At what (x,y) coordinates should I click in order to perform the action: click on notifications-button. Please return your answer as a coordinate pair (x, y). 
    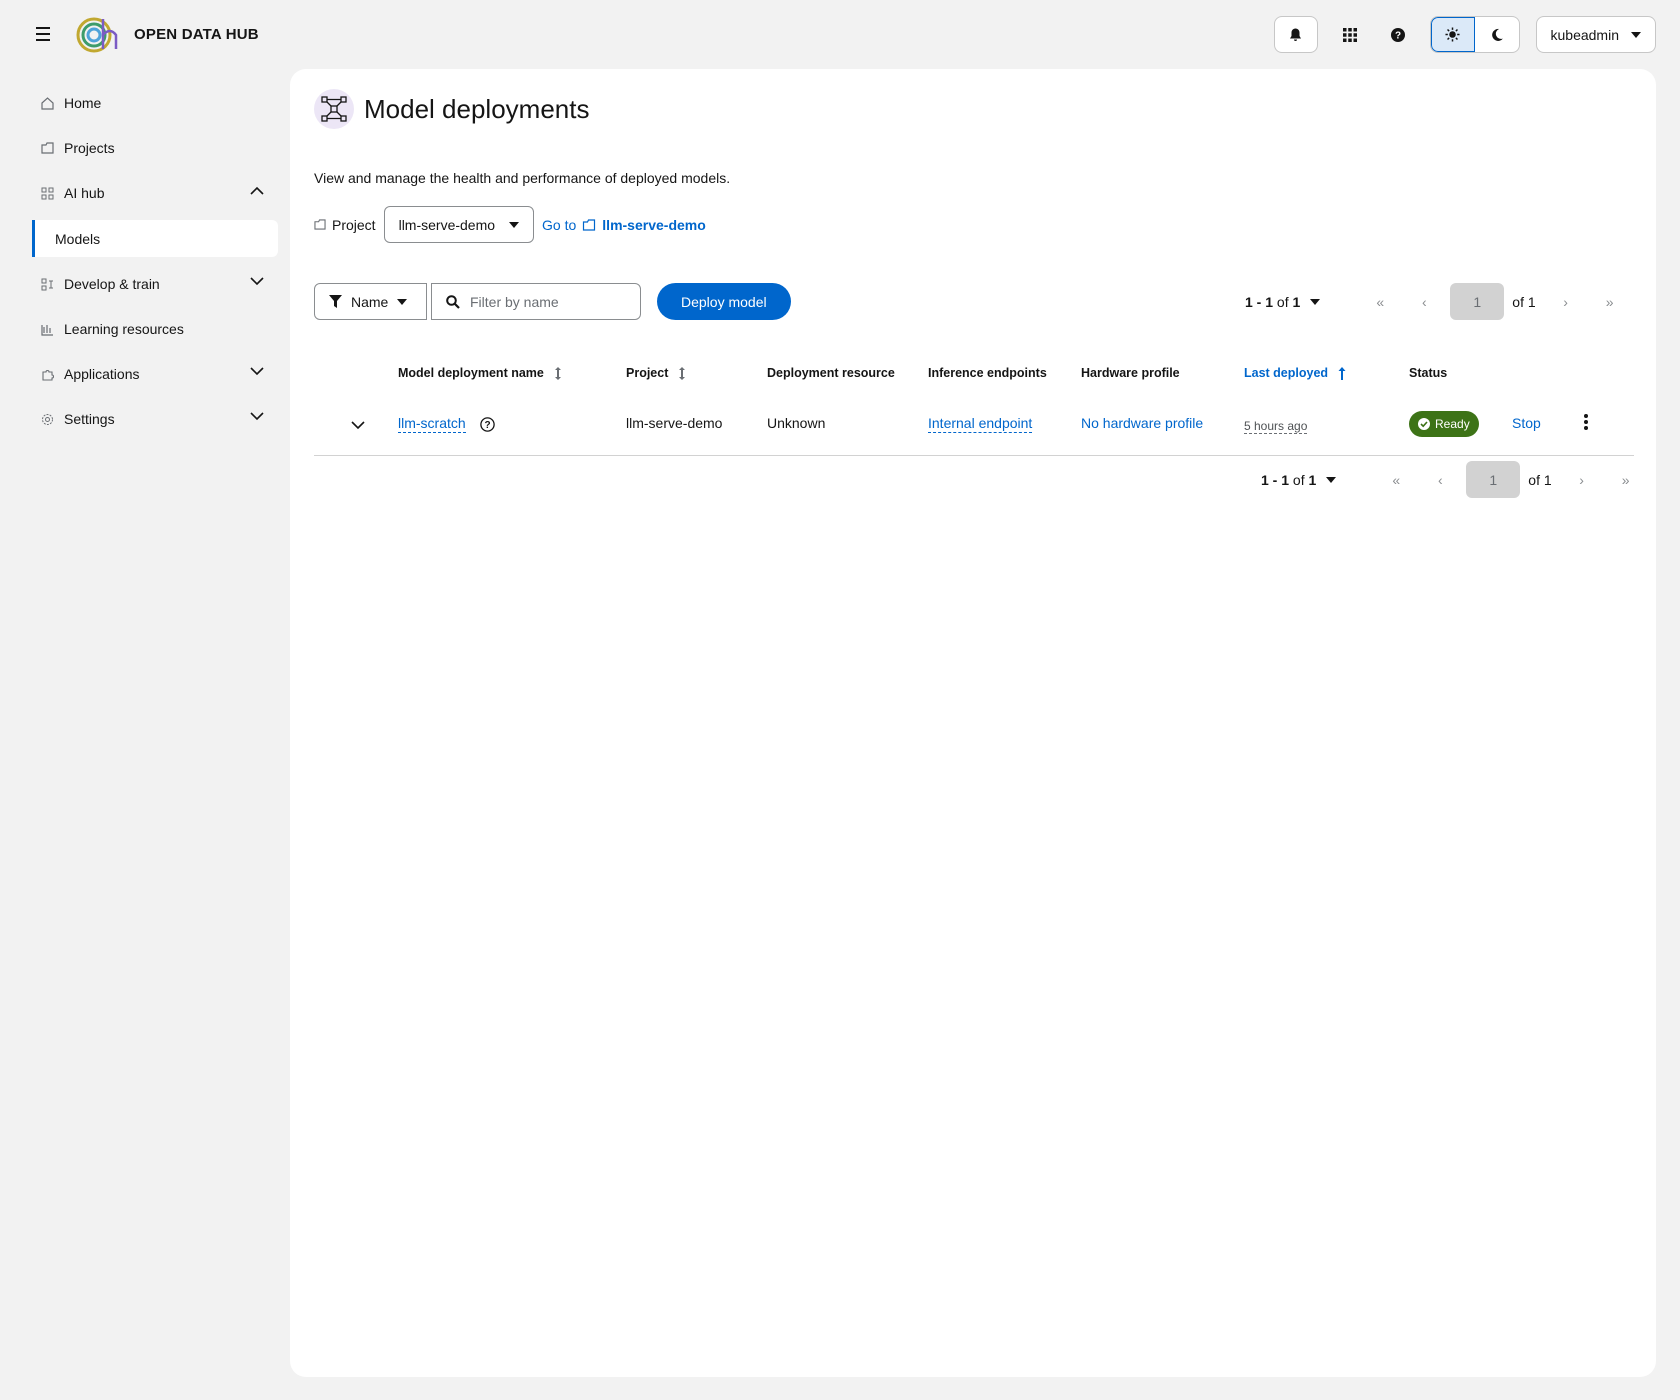
    Looking at the image, I should click on (1295, 34).